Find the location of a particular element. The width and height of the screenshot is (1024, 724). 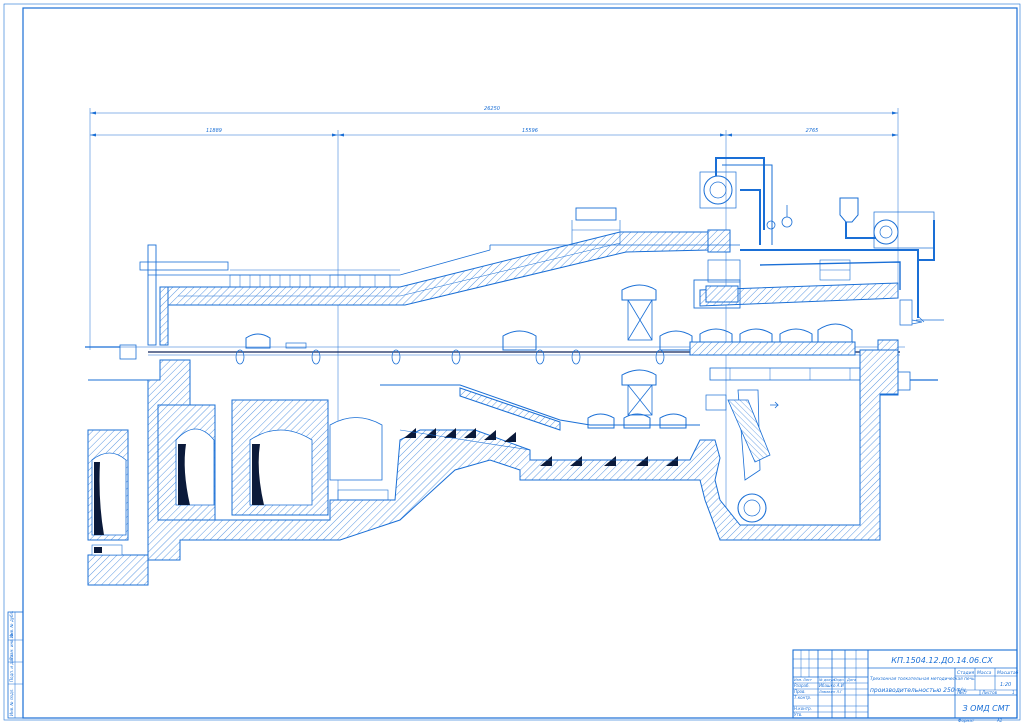

role-1: Пров. is located at coordinates (800, 691).